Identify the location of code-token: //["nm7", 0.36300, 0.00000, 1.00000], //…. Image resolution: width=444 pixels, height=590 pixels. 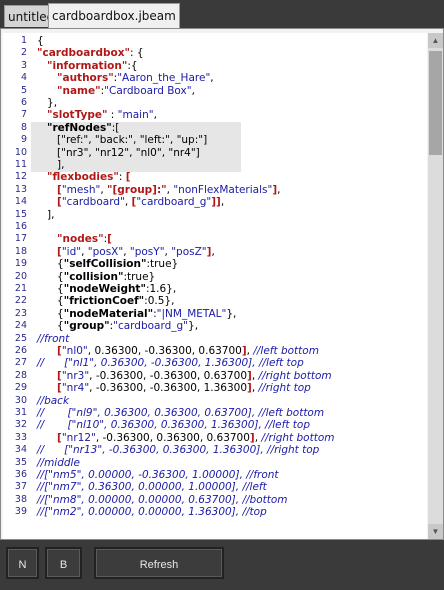
(152, 487).